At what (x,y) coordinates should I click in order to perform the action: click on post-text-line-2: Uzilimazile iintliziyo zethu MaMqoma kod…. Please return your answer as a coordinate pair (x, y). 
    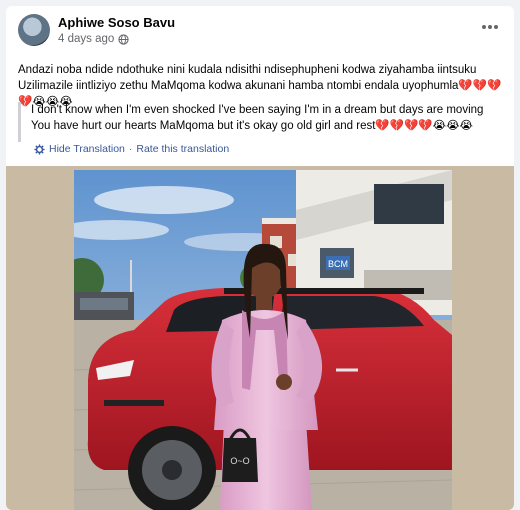
    Looking at the image, I should click on (260, 86).